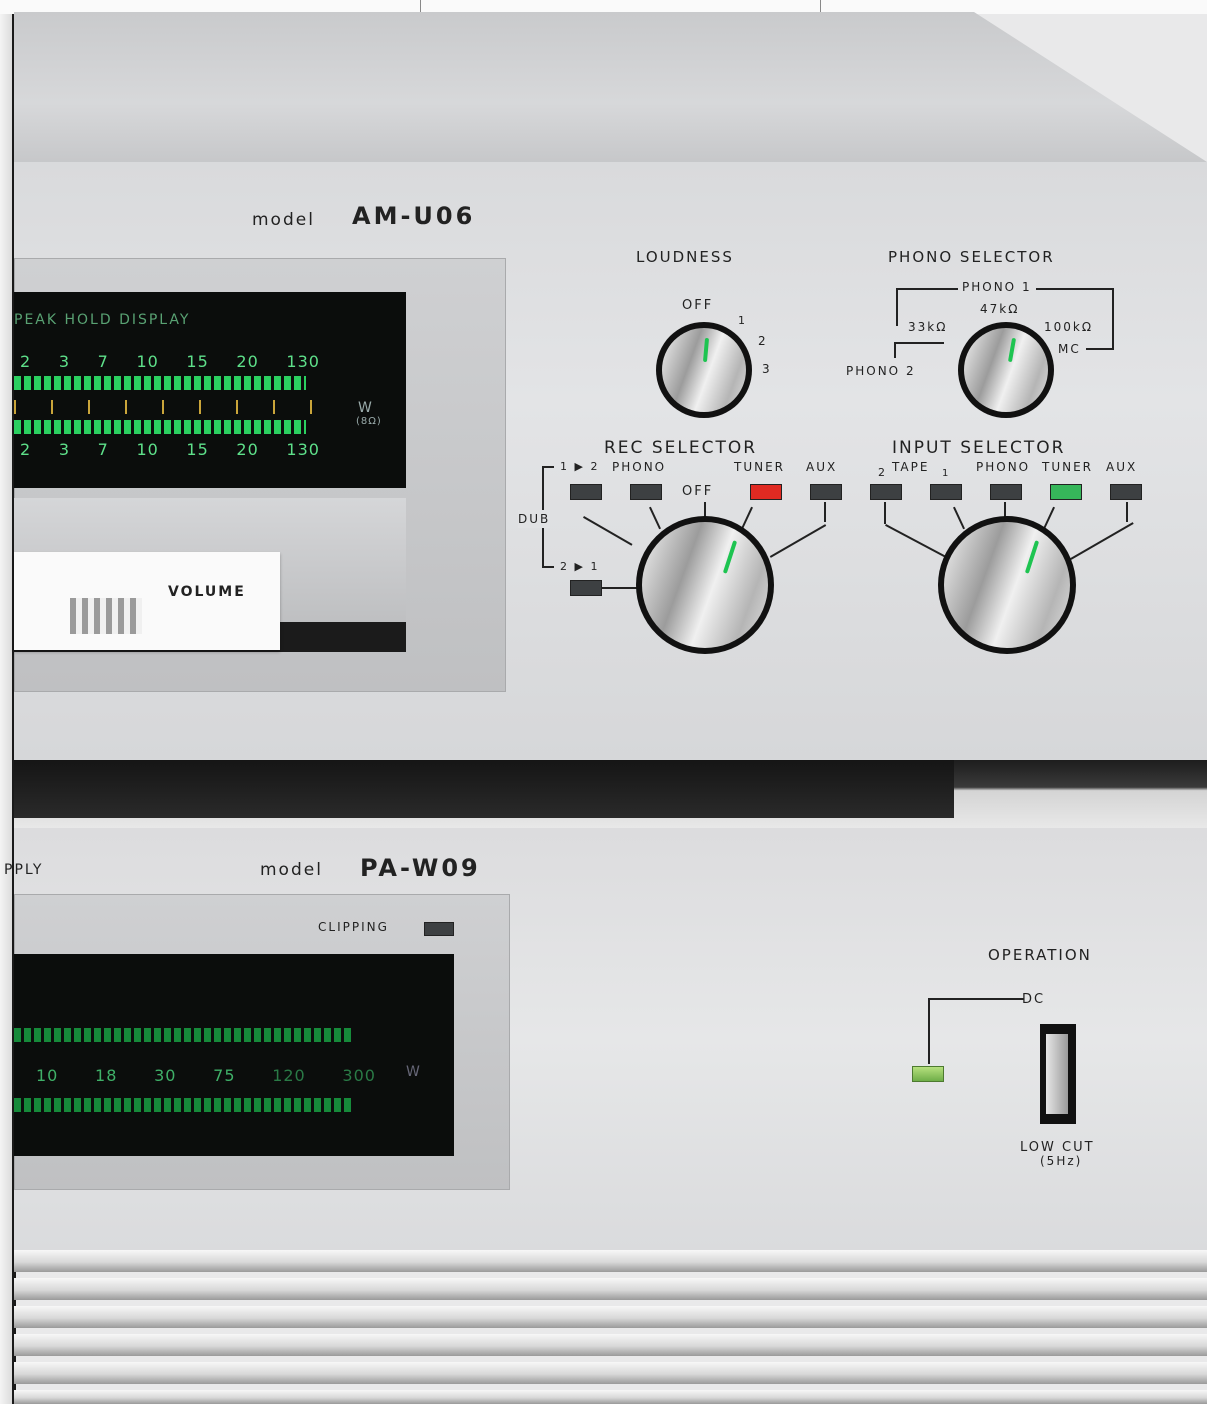 The height and width of the screenshot is (1404, 1207). What do you see at coordinates (639, 467) in the screenshot?
I see `rec-phono-label: PHONO` at bounding box center [639, 467].